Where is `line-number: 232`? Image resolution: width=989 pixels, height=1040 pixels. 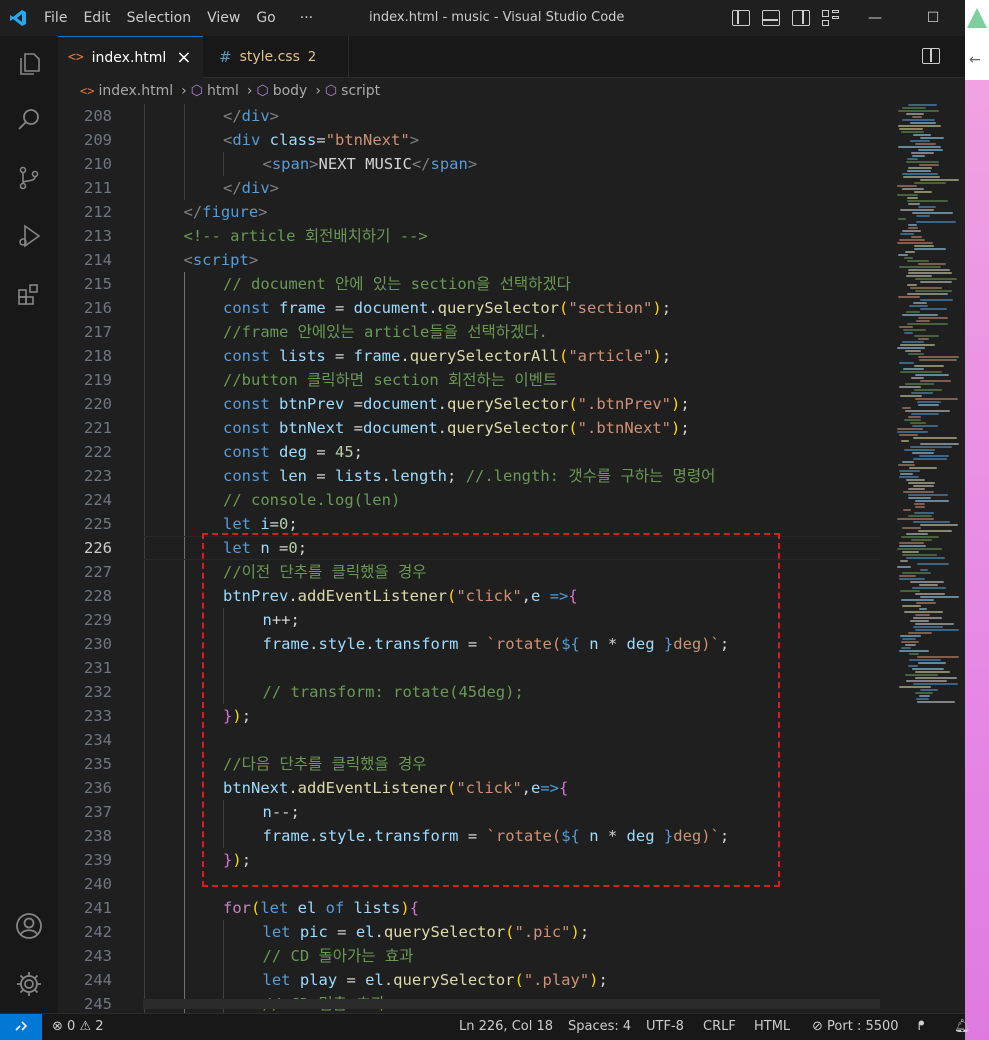
line-number: 232 is located at coordinates (98, 692).